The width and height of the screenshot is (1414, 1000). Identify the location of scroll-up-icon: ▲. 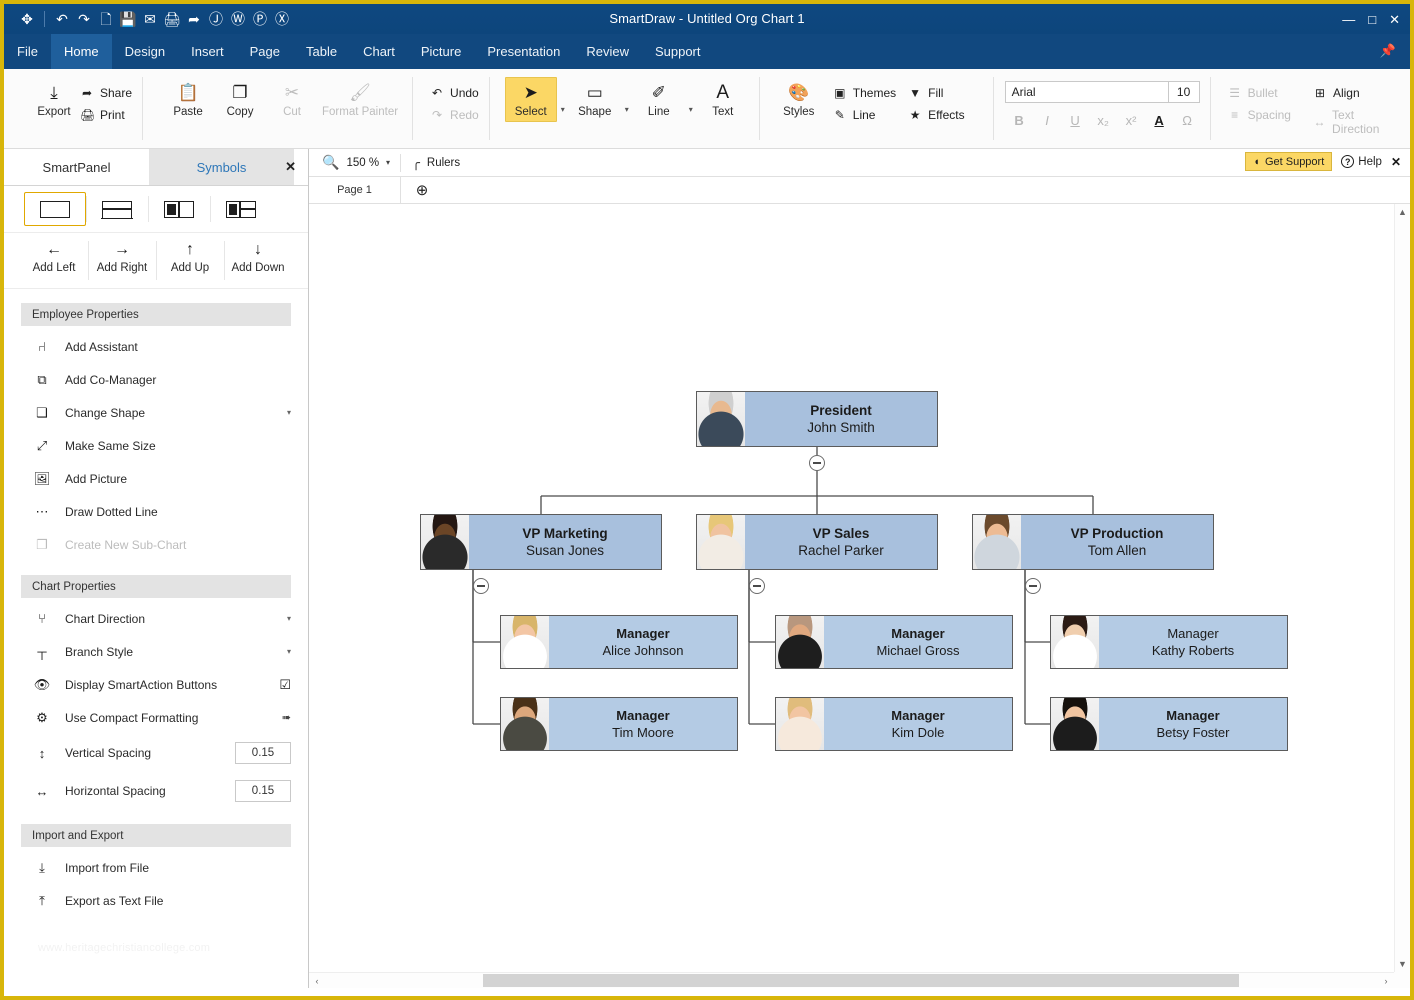
(1403, 212).